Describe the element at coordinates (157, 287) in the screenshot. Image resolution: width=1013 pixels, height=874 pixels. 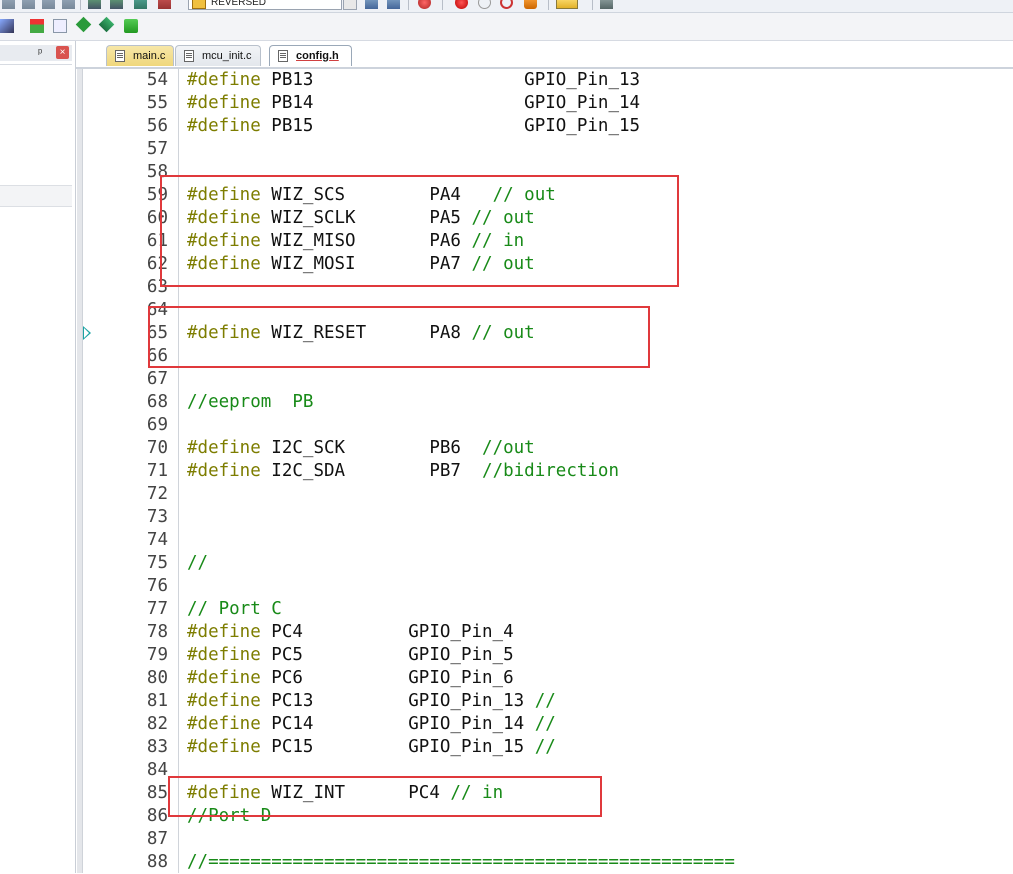
I see `line-number: 63` at that location.